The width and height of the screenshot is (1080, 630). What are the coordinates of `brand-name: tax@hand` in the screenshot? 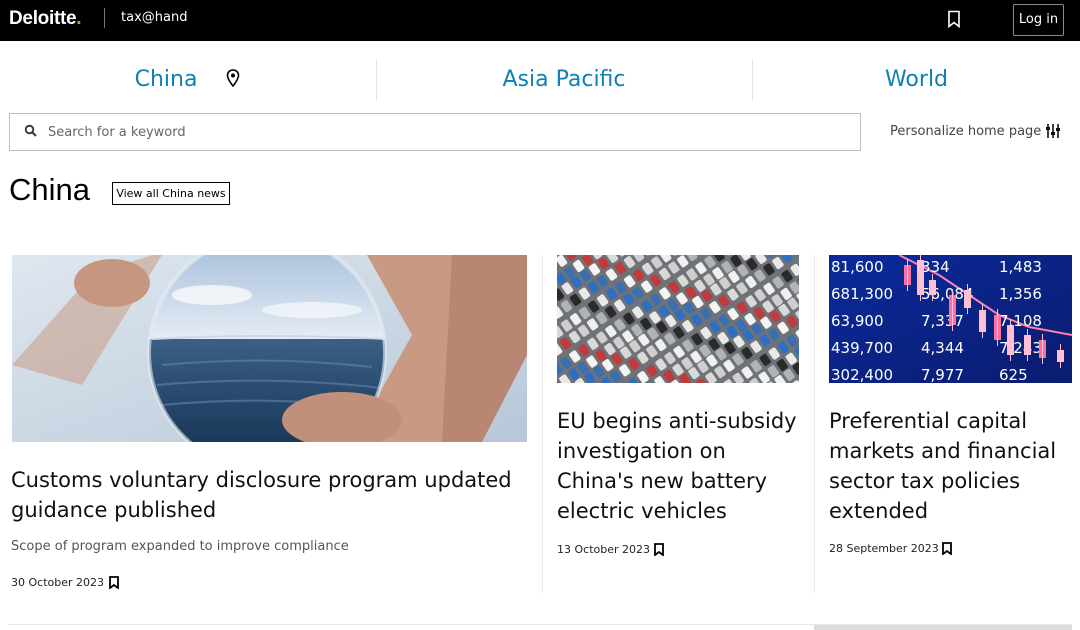 It's located at (154, 17).